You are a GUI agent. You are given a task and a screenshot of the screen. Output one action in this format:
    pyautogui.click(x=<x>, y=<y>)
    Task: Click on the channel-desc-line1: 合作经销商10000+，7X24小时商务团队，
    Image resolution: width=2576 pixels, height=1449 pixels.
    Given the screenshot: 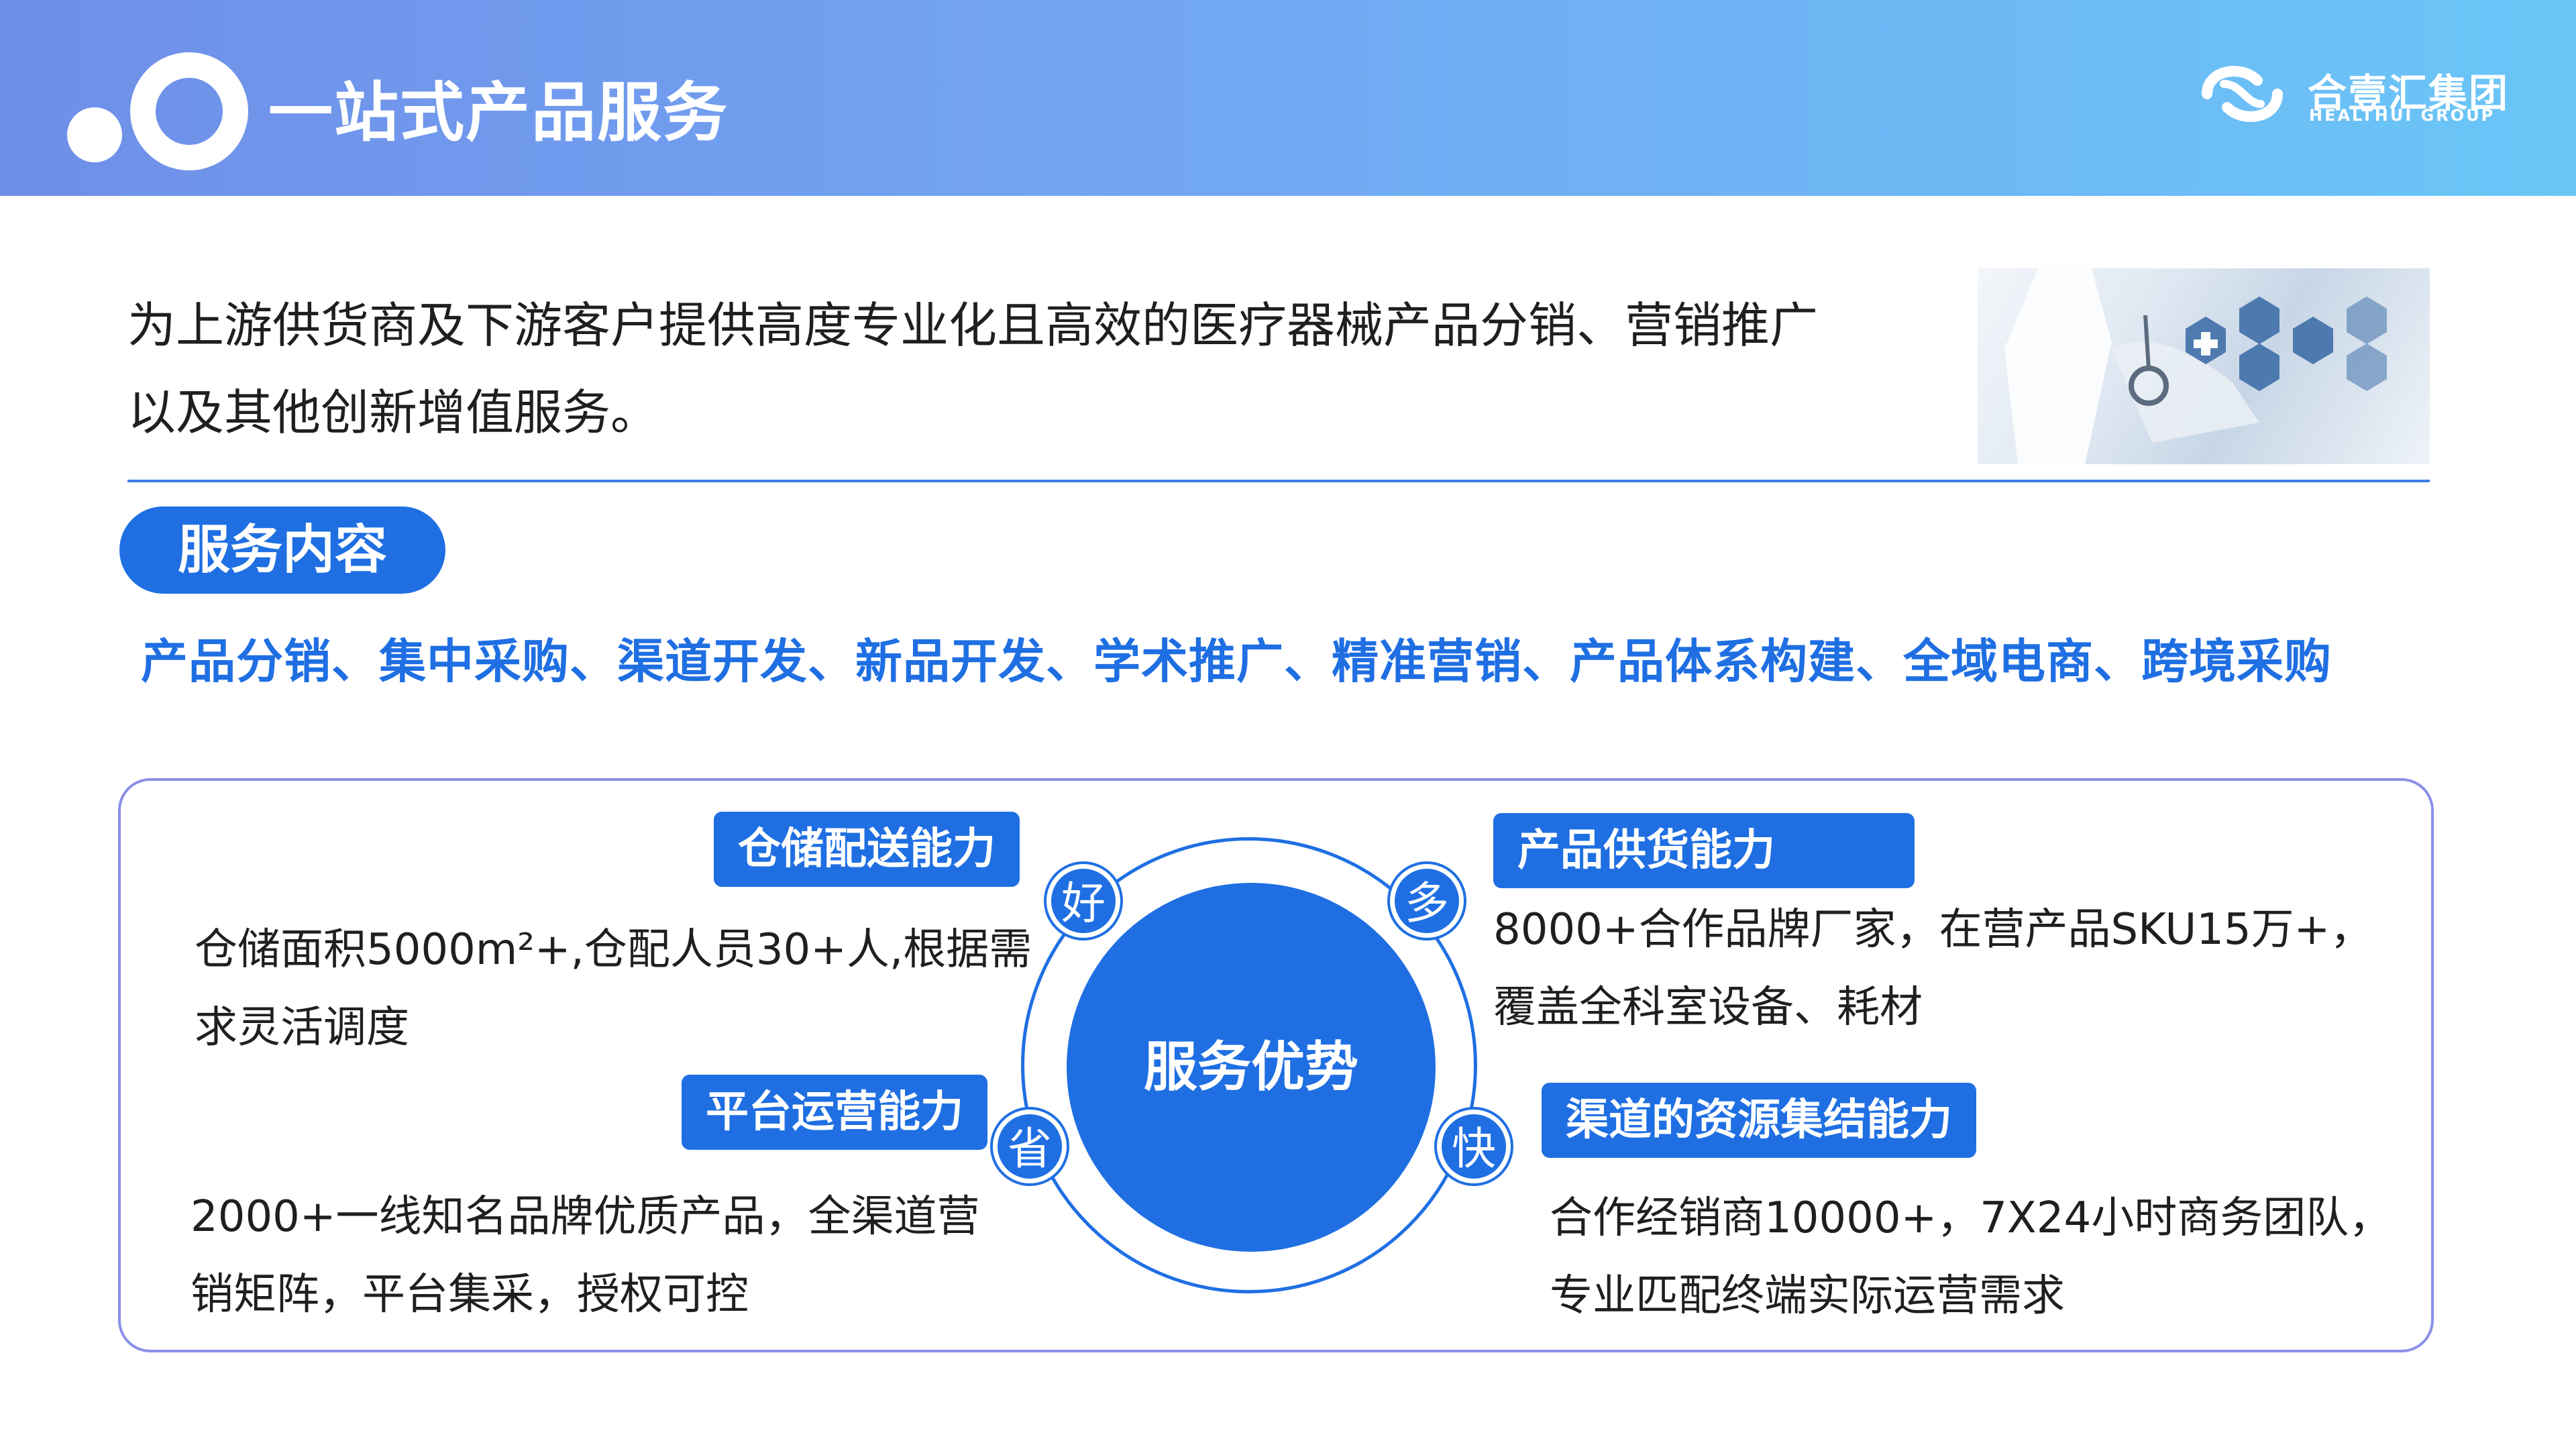 What is the action you would take?
    pyautogui.click(x=1971, y=1218)
    